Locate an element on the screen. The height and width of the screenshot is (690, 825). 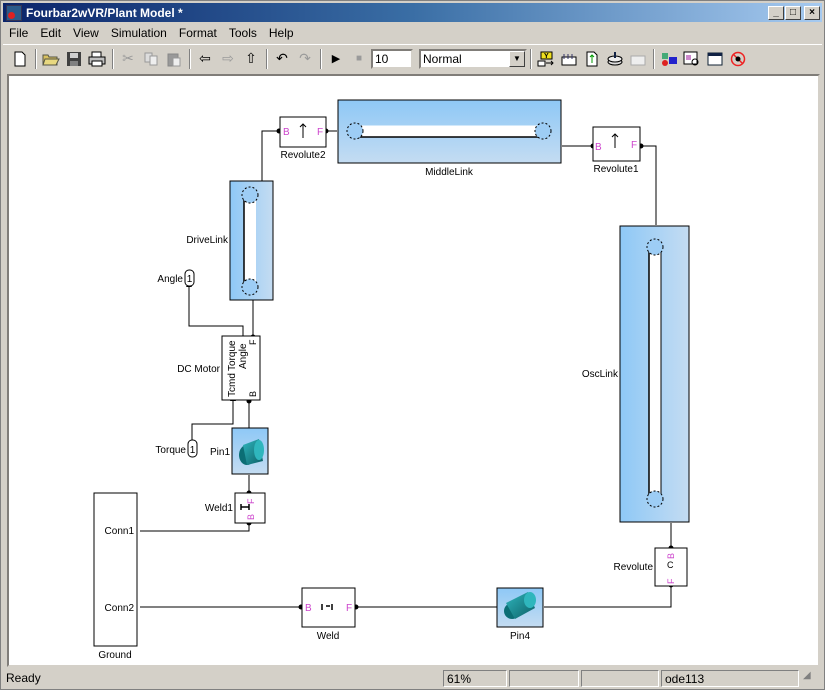
refresh-icon is located at coordinates (592, 59).